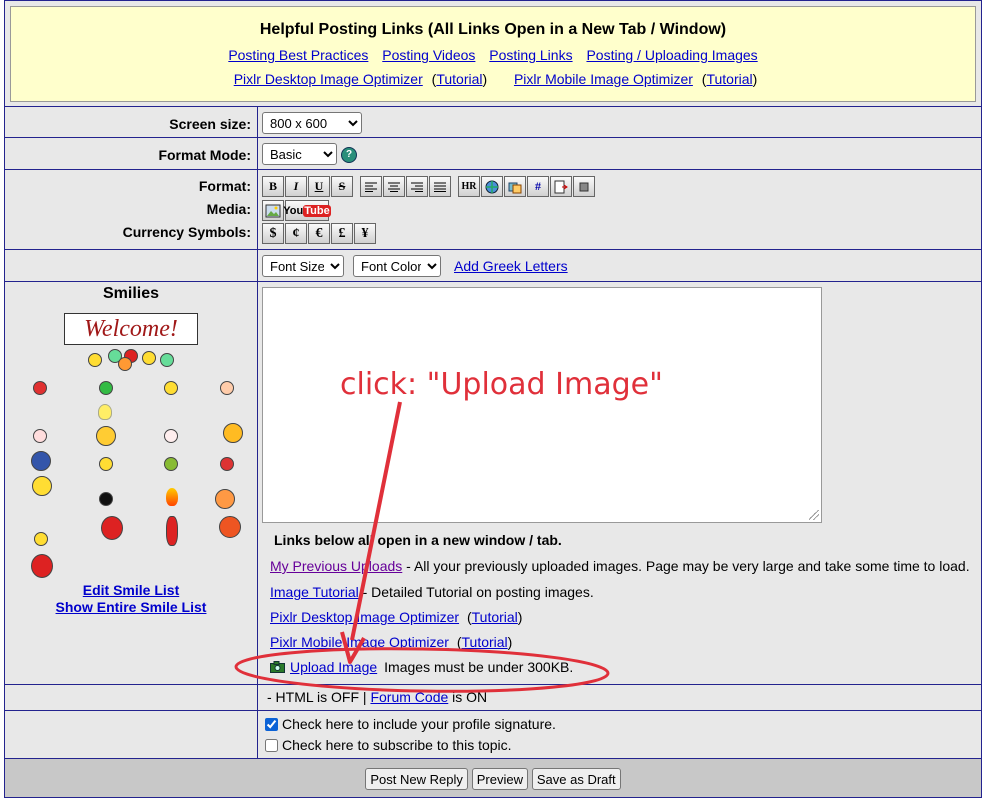  I want to click on code-button: #, so click(538, 186).